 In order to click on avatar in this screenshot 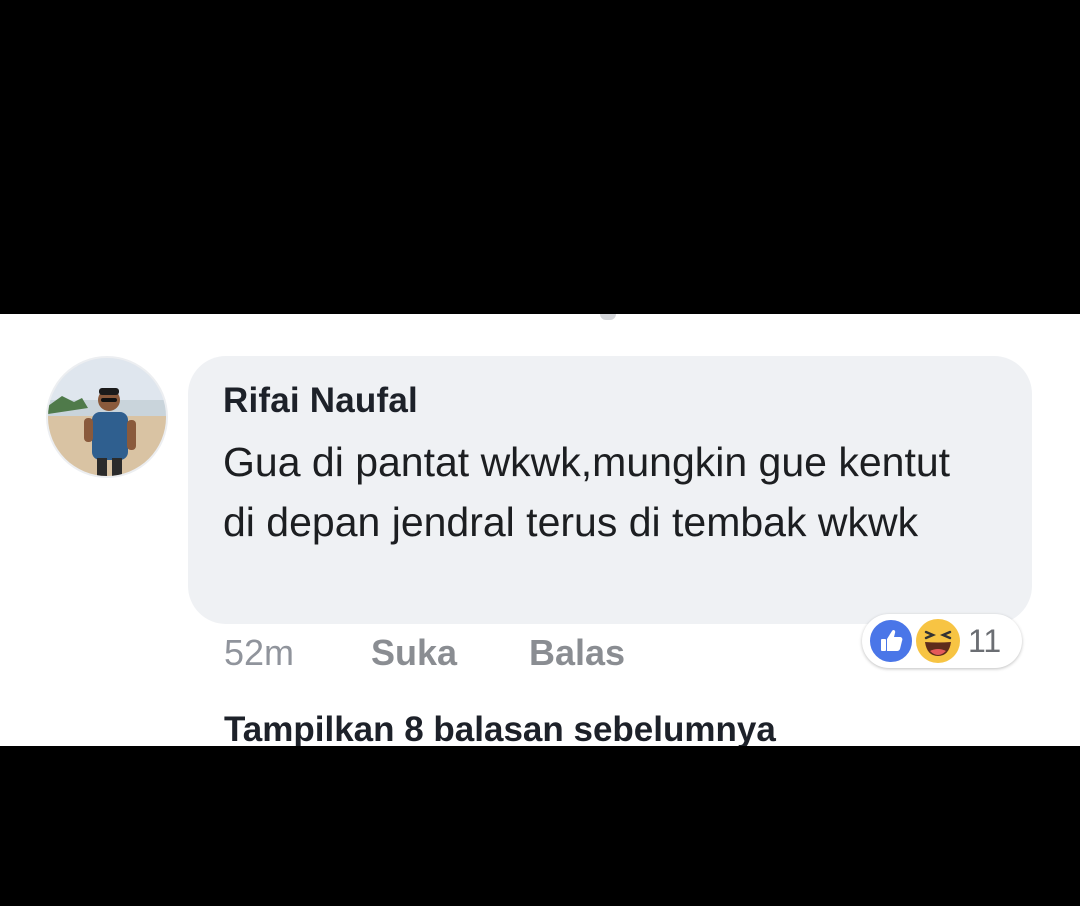, I will do `click(107, 417)`.